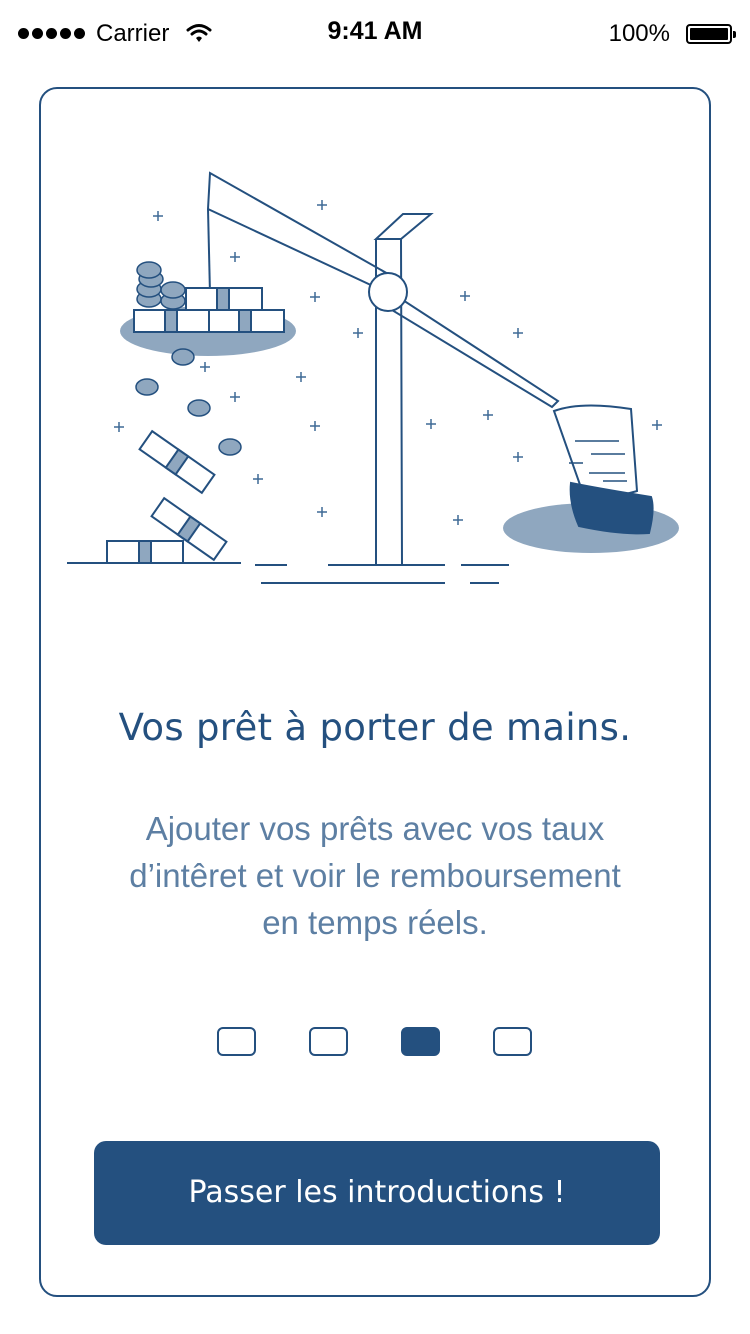 The image size is (750, 1334). I want to click on battery-icon, so click(711, 34).